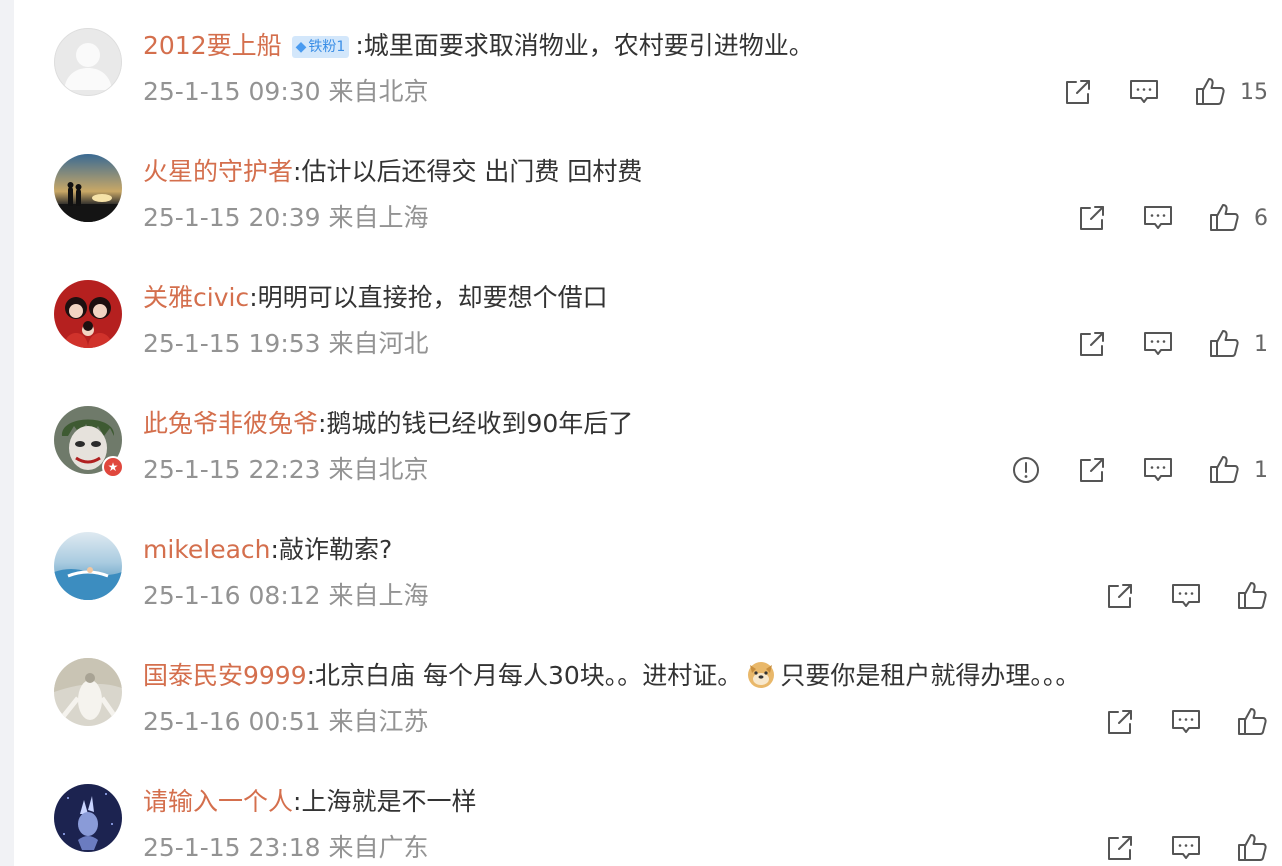 This screenshot has height=866, width=1282. What do you see at coordinates (212, 45) in the screenshot?
I see `username-link: 2012要上船` at bounding box center [212, 45].